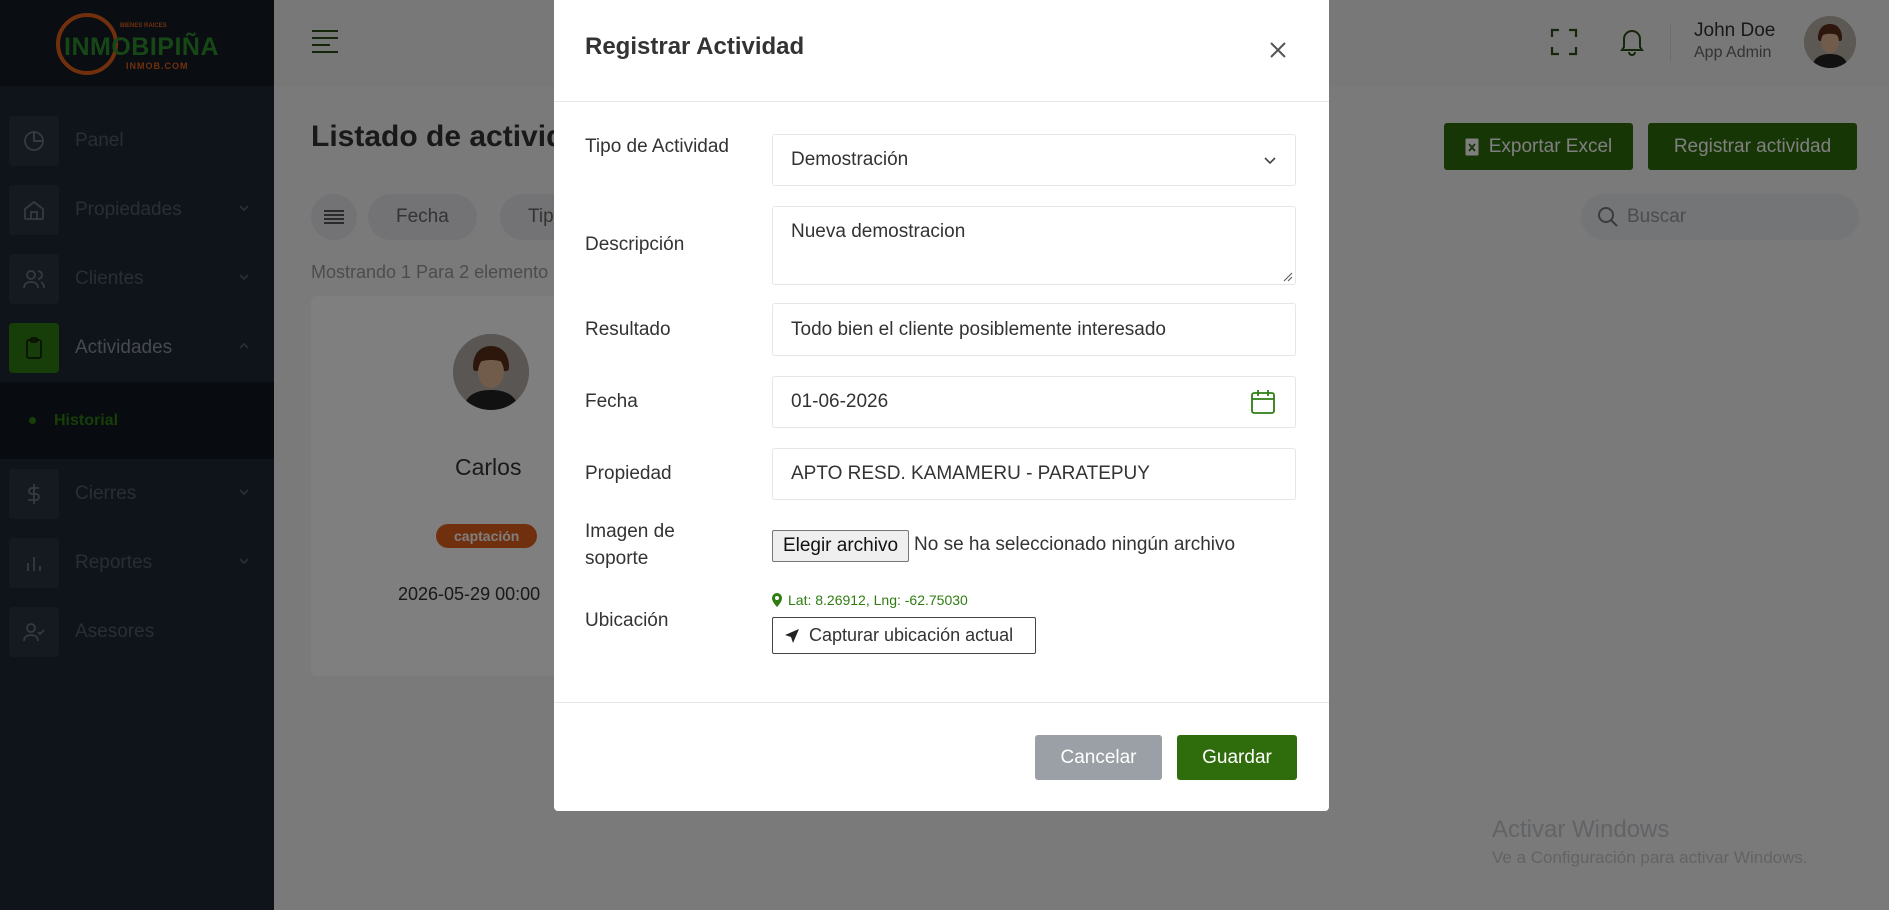  Describe the element at coordinates (1075, 544) in the screenshot. I see `file-status: No se ha seleccionado ningún archivo` at that location.